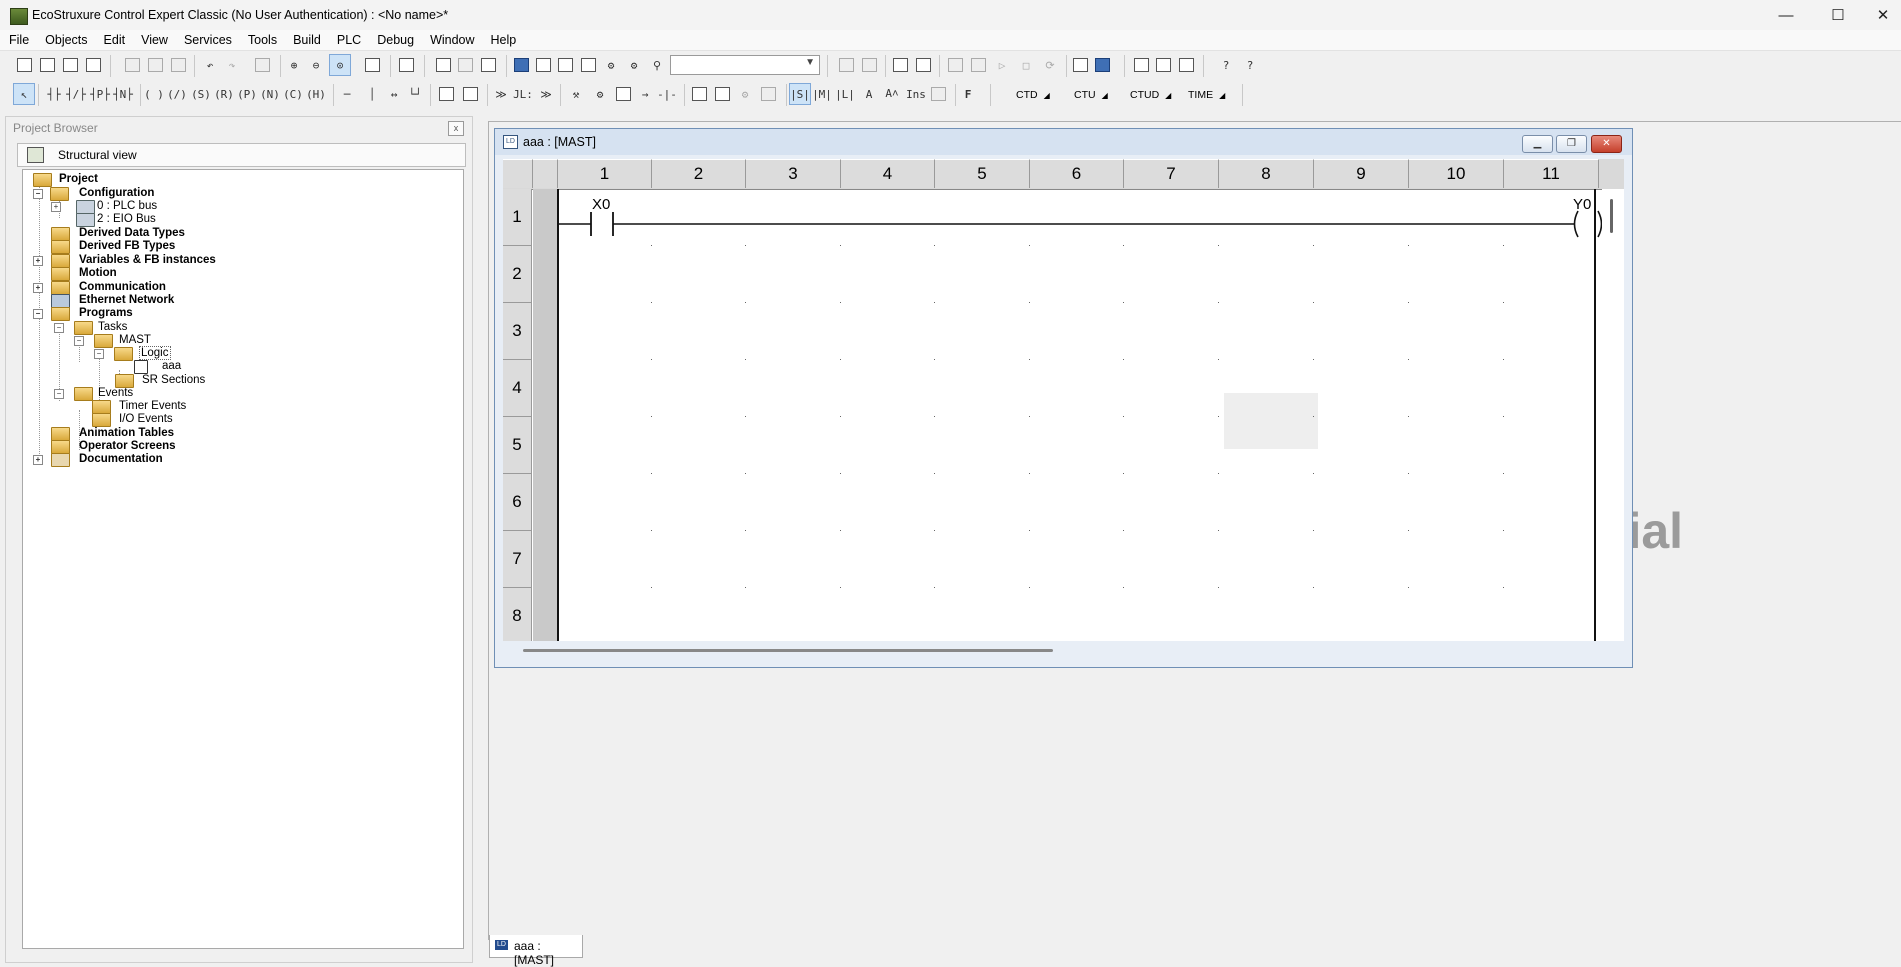 This screenshot has height=967, width=1901. I want to click on tree-item-aaa: aaa, so click(157, 366).